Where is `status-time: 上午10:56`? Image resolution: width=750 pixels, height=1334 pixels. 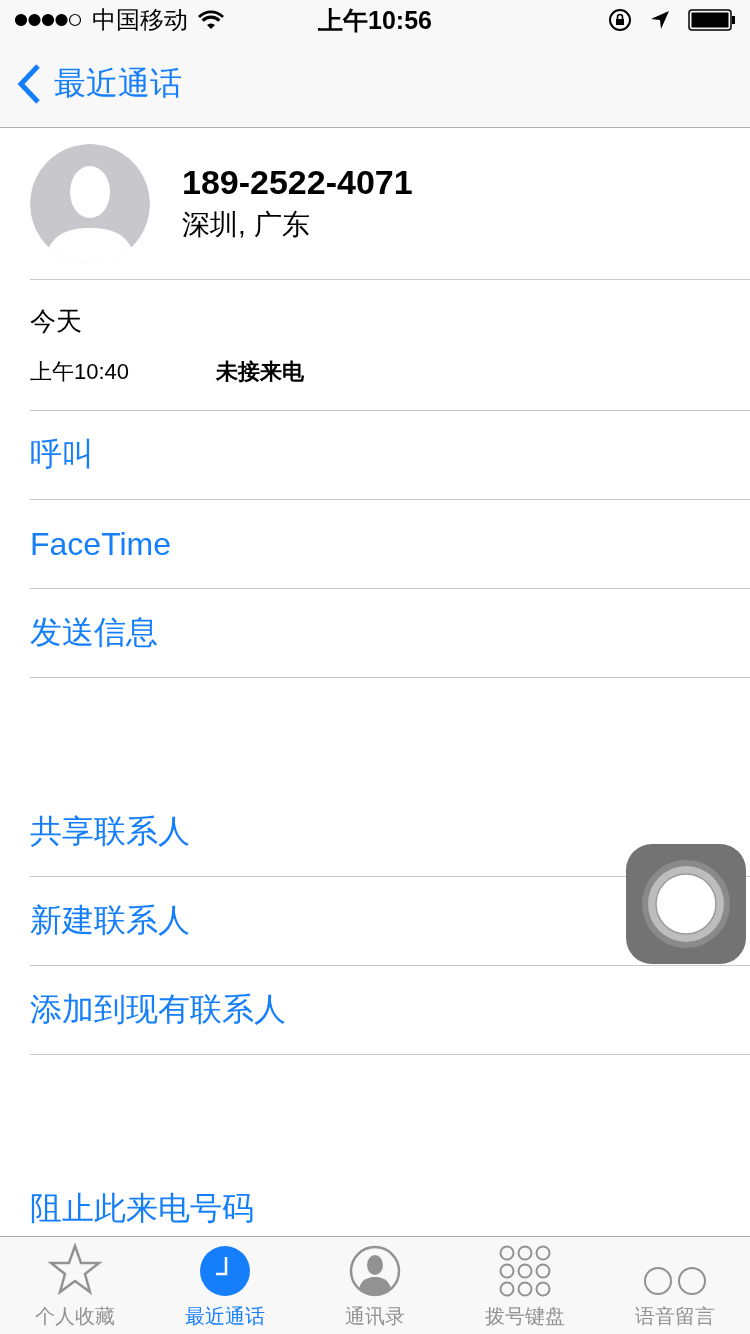
status-time: 上午10:56 is located at coordinates (375, 20).